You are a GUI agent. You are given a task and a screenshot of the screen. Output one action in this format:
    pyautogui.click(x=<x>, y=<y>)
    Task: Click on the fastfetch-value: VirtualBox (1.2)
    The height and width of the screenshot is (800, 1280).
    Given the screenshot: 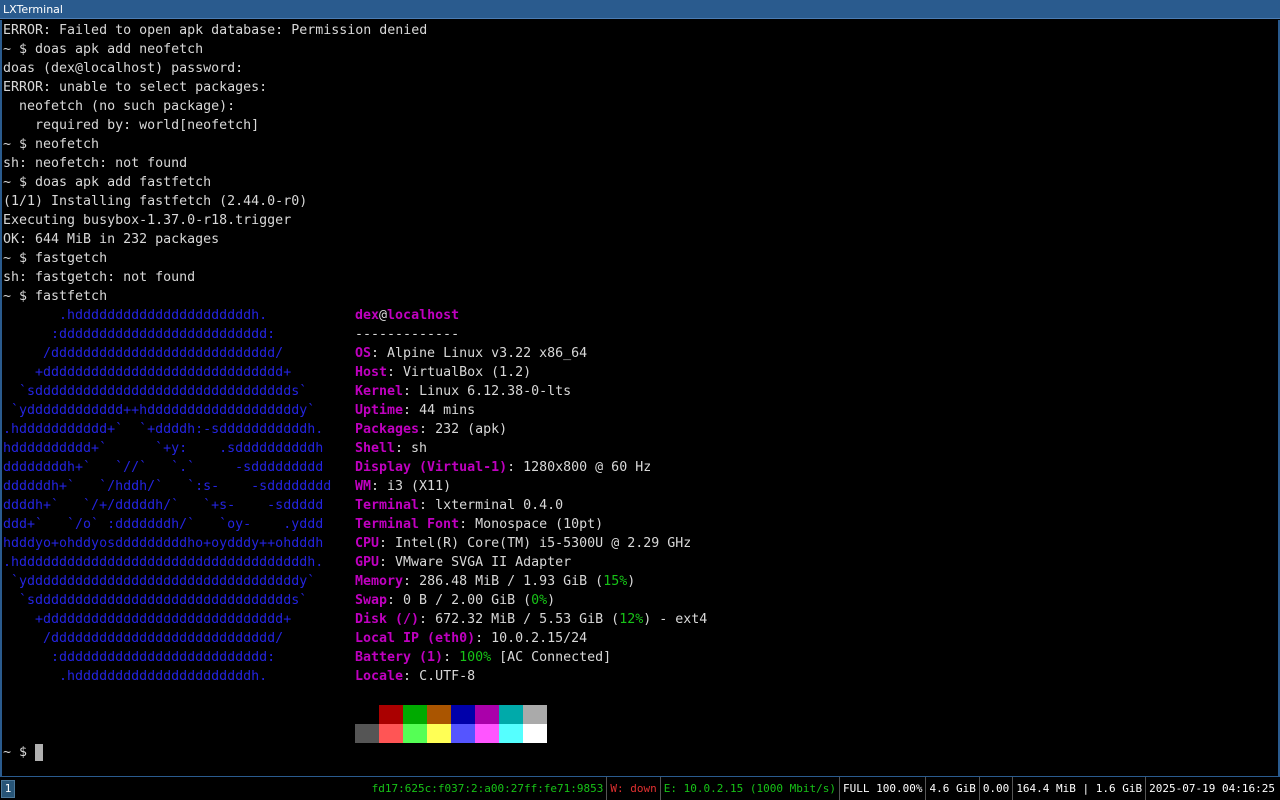 What is the action you would take?
    pyautogui.click(x=467, y=372)
    